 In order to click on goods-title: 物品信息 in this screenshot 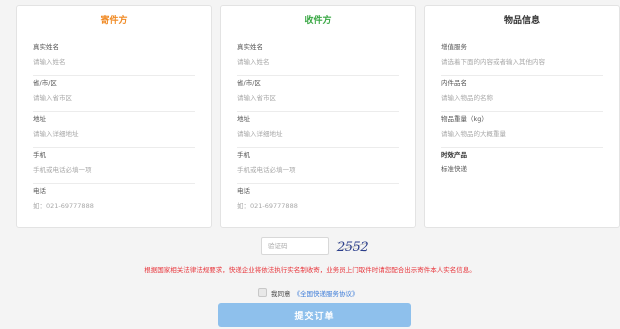, I will do `click(521, 21)`.